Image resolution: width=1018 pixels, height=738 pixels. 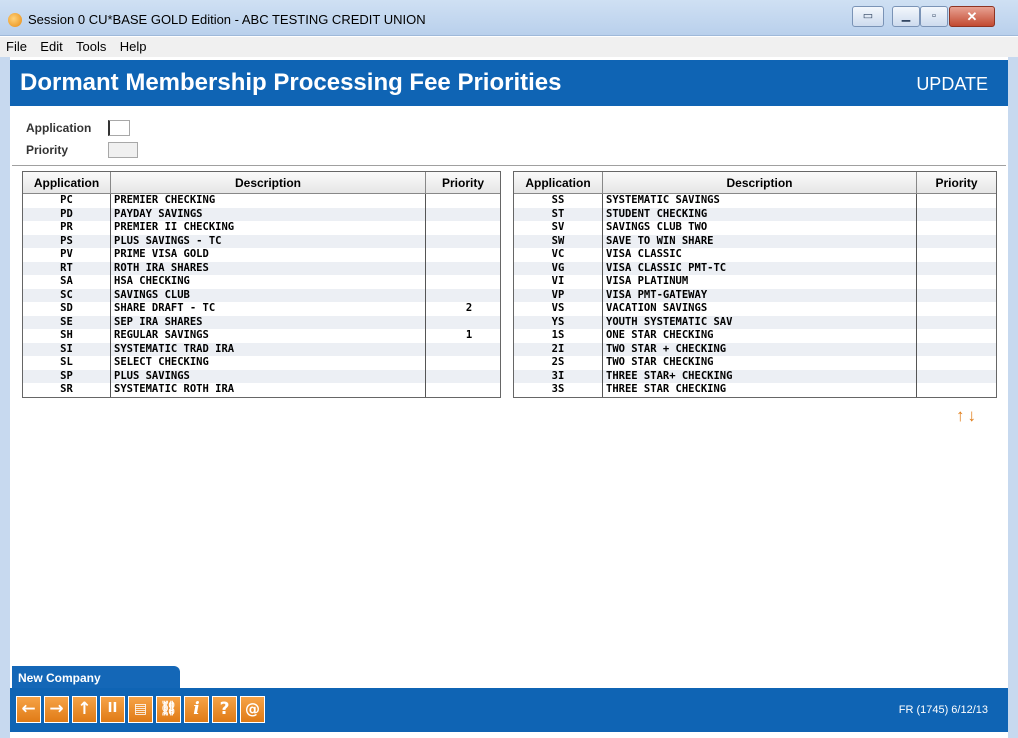 I want to click on table-row: SH REGULAR SAVINGS 1, so click(x=261, y=336).